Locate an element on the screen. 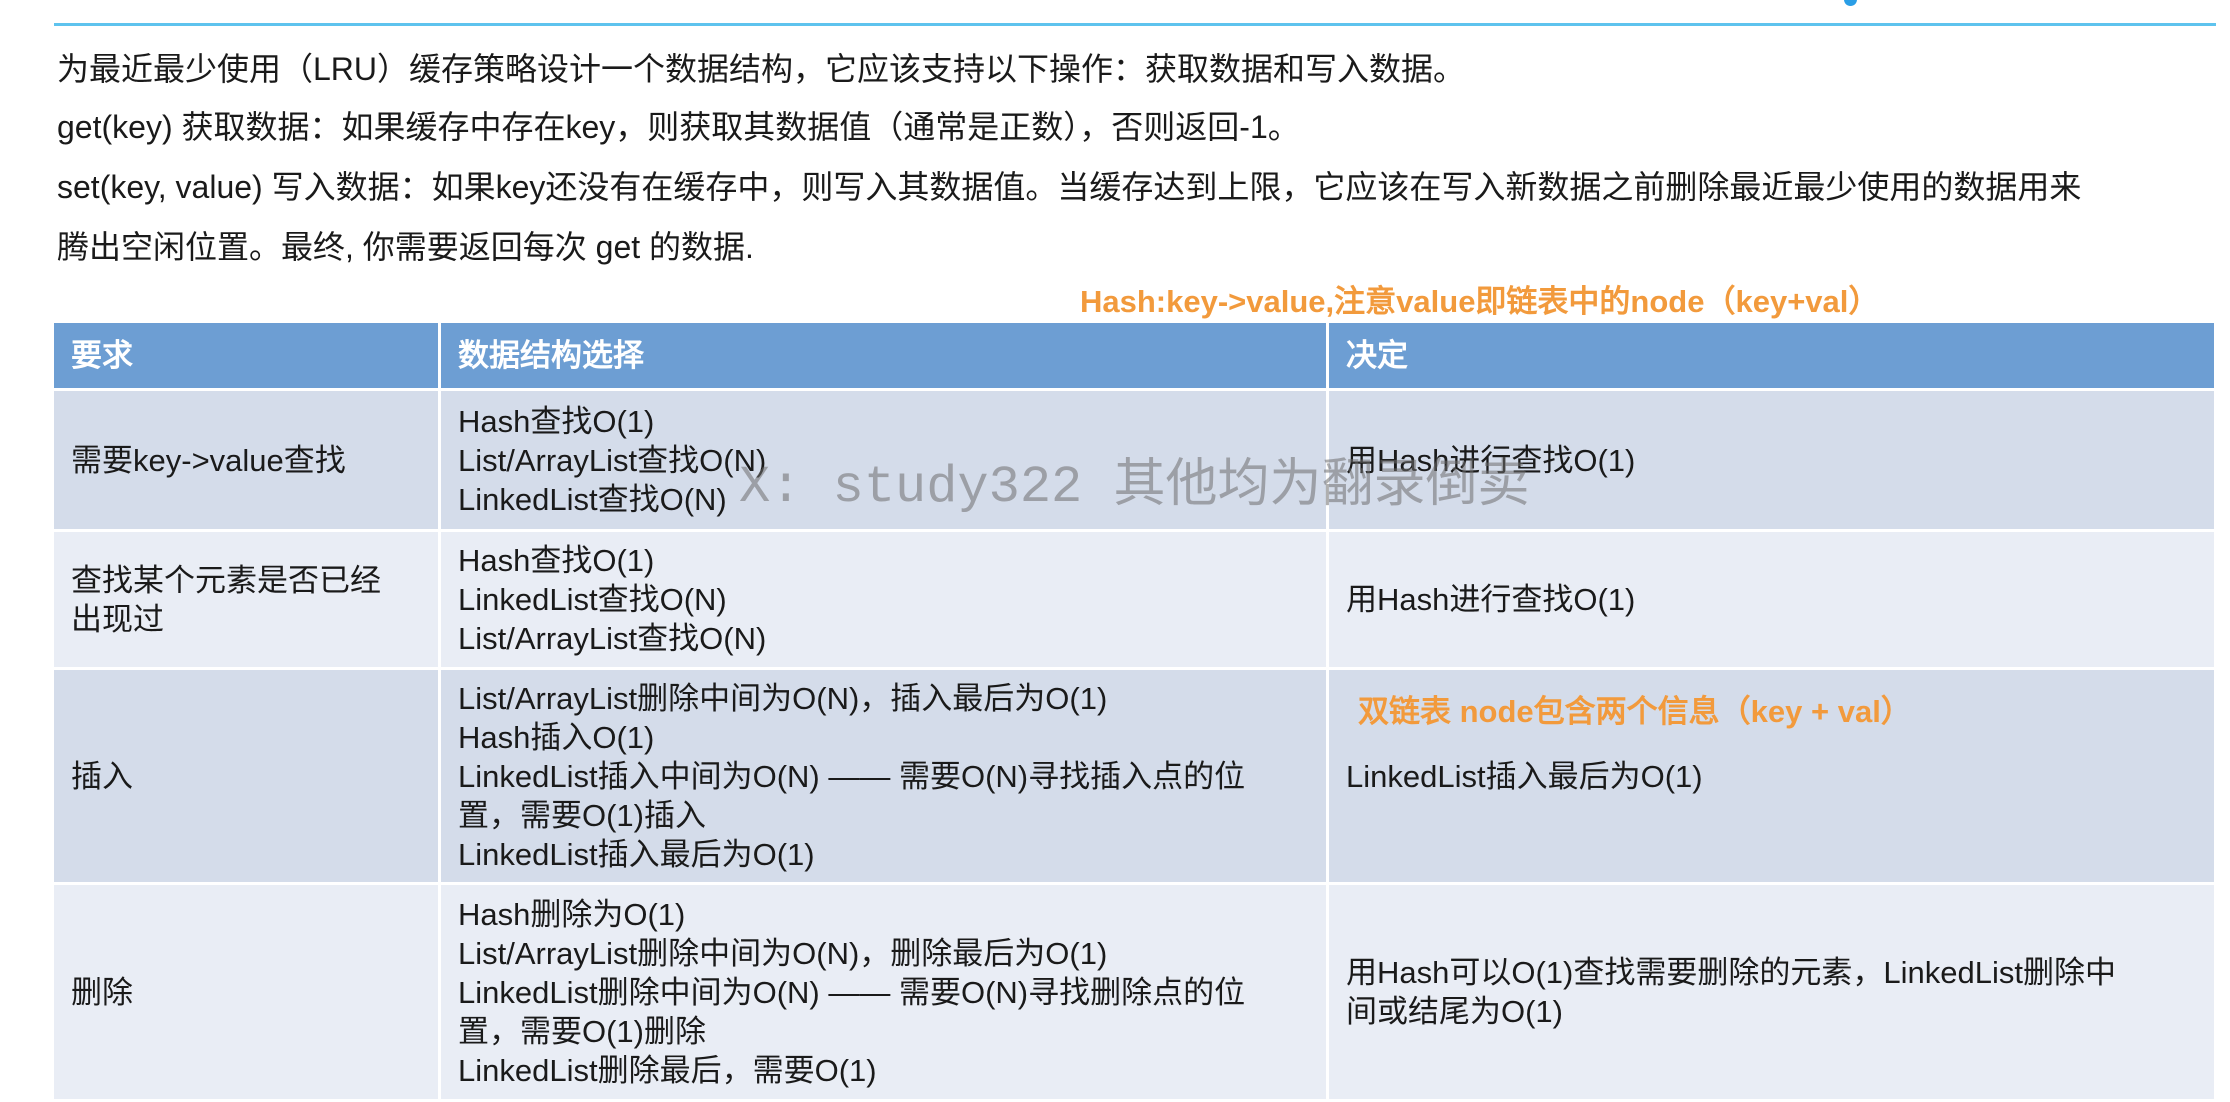 The height and width of the screenshot is (1102, 2230). header-label: 决定 is located at coordinates (1377, 355).